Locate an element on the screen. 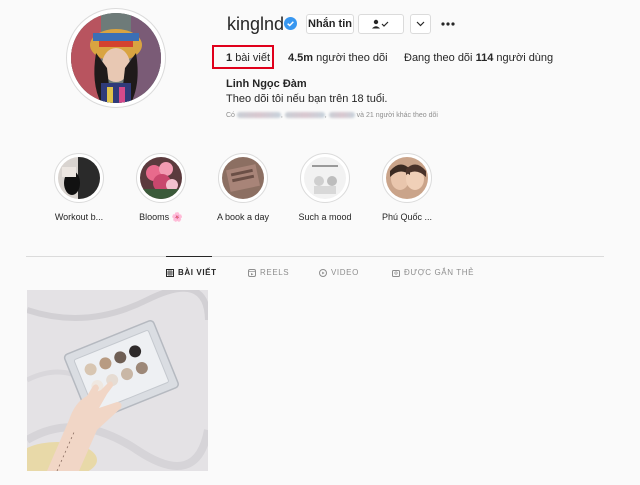 The image size is (640, 485). post-thumbnail is located at coordinates (117, 380).